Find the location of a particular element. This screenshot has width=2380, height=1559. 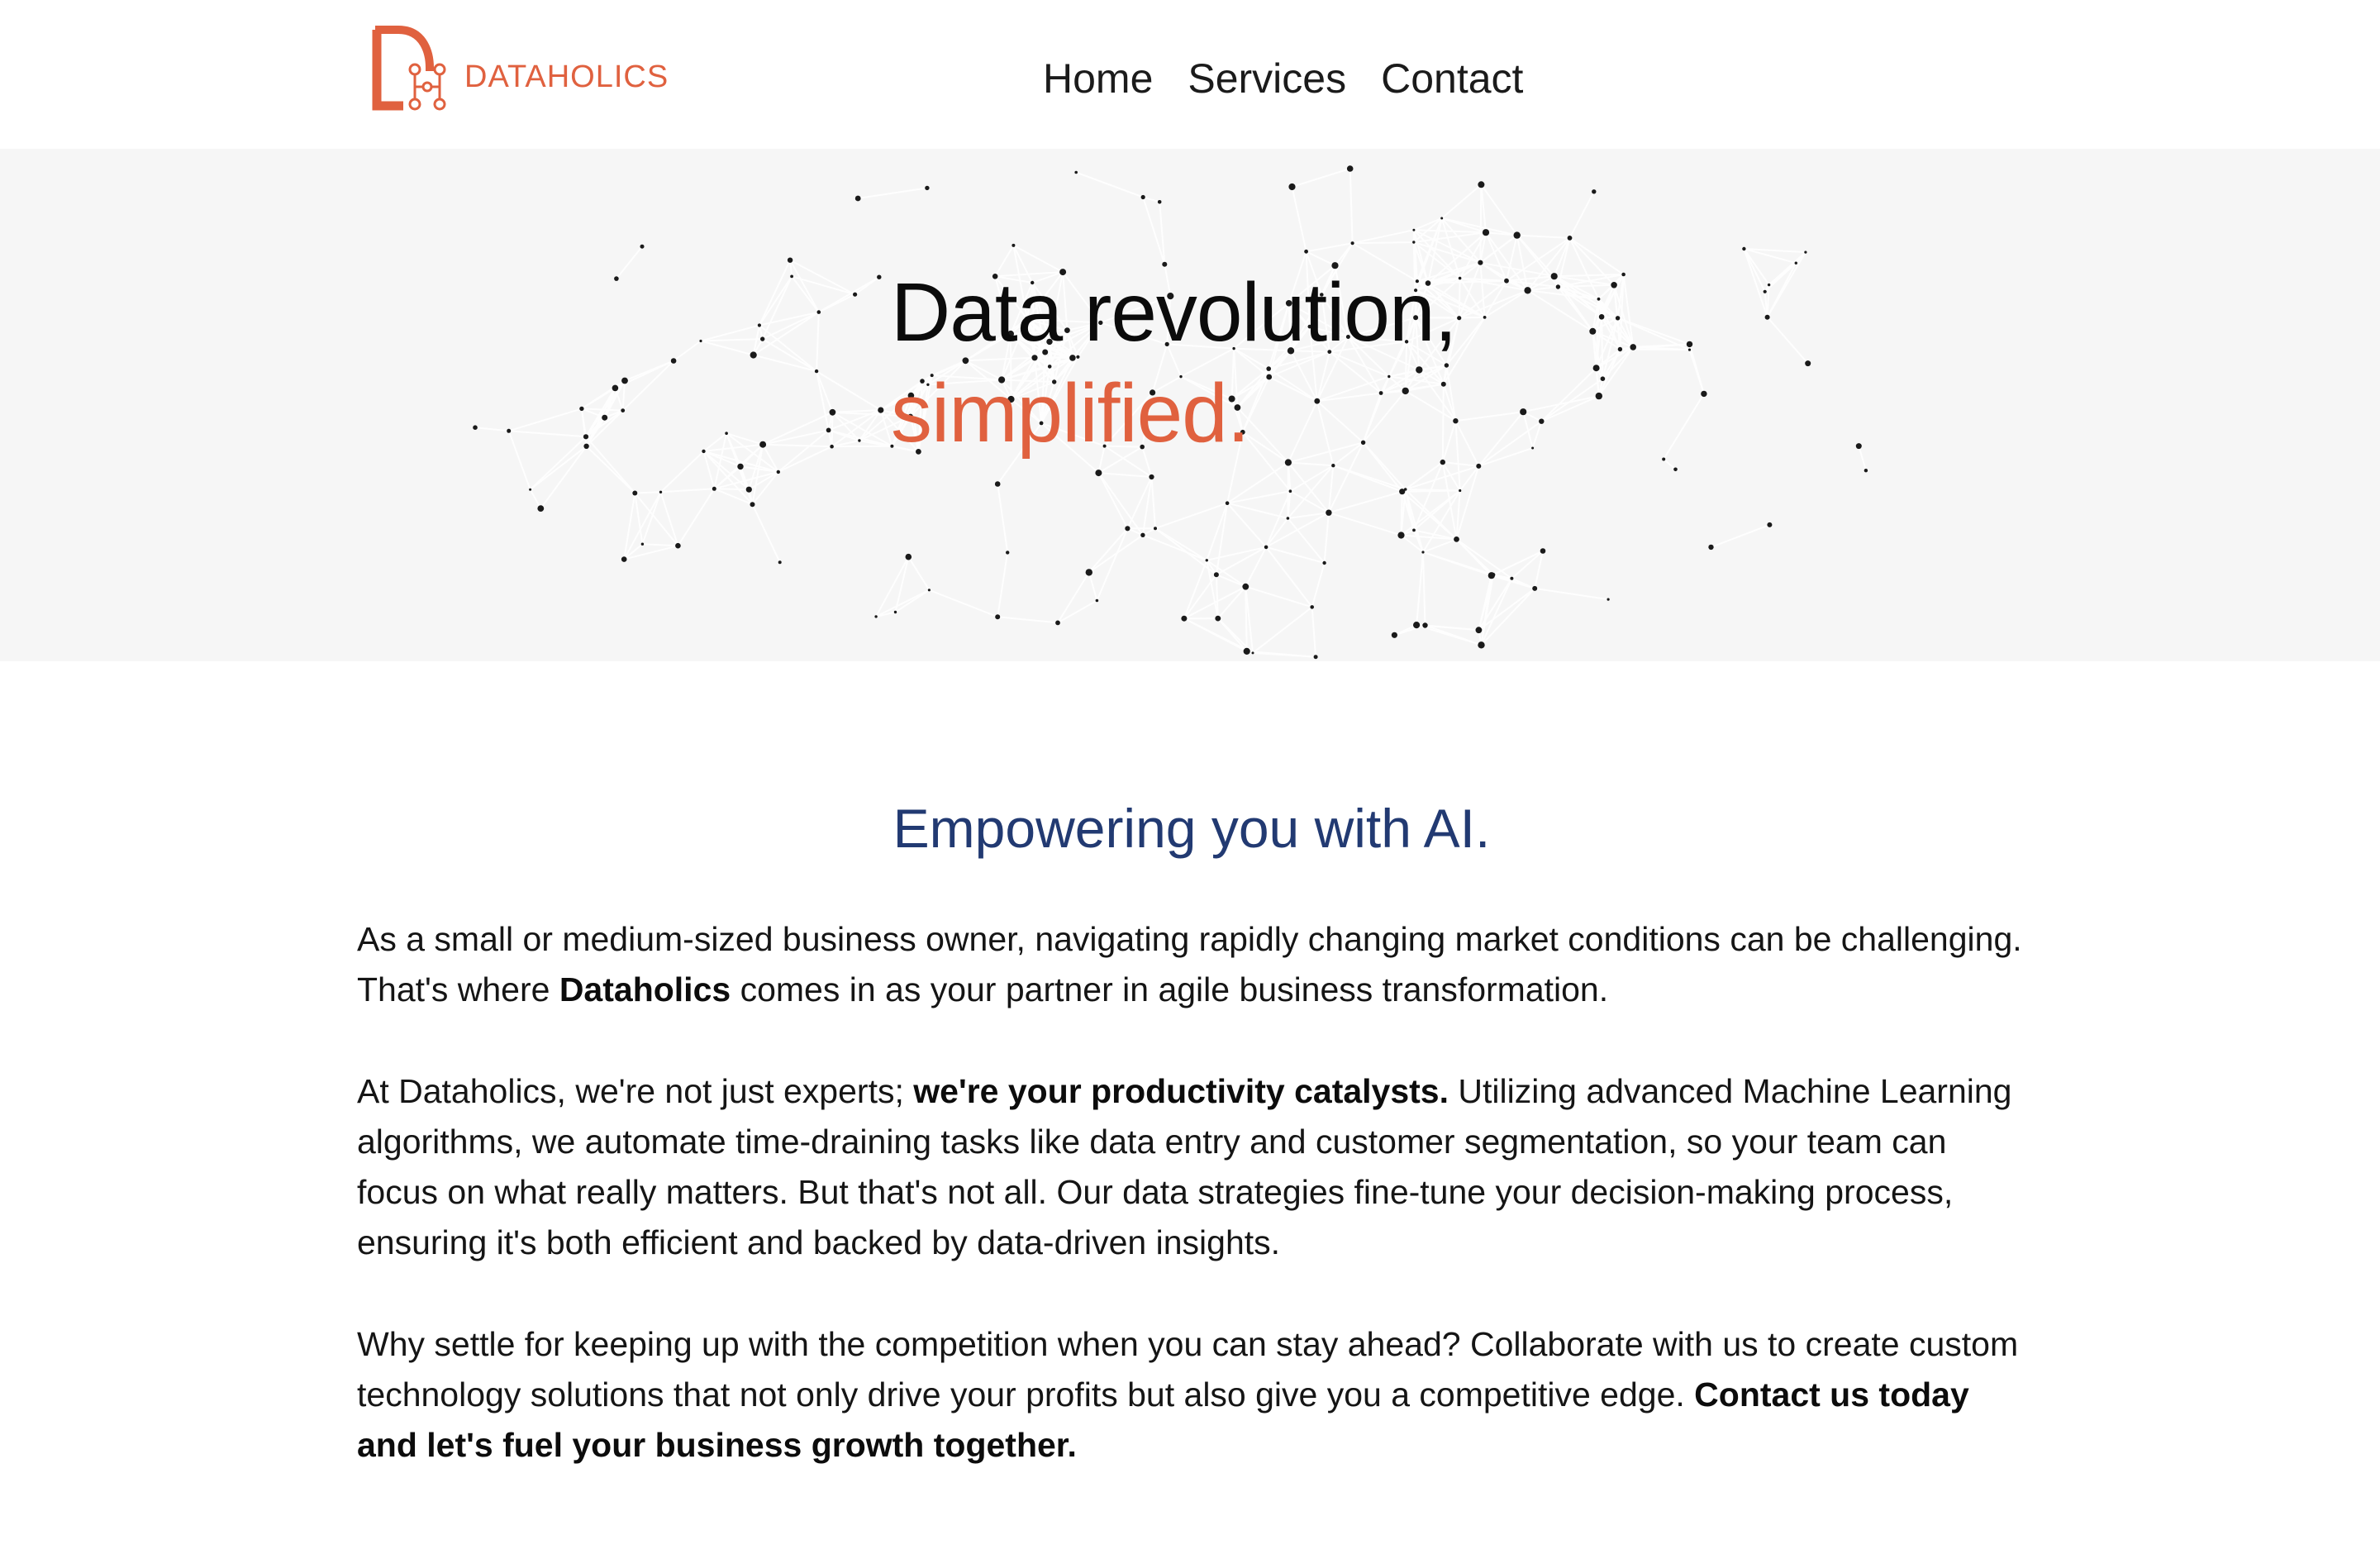

logo: DATAHOLICS is located at coordinates (519, 68).